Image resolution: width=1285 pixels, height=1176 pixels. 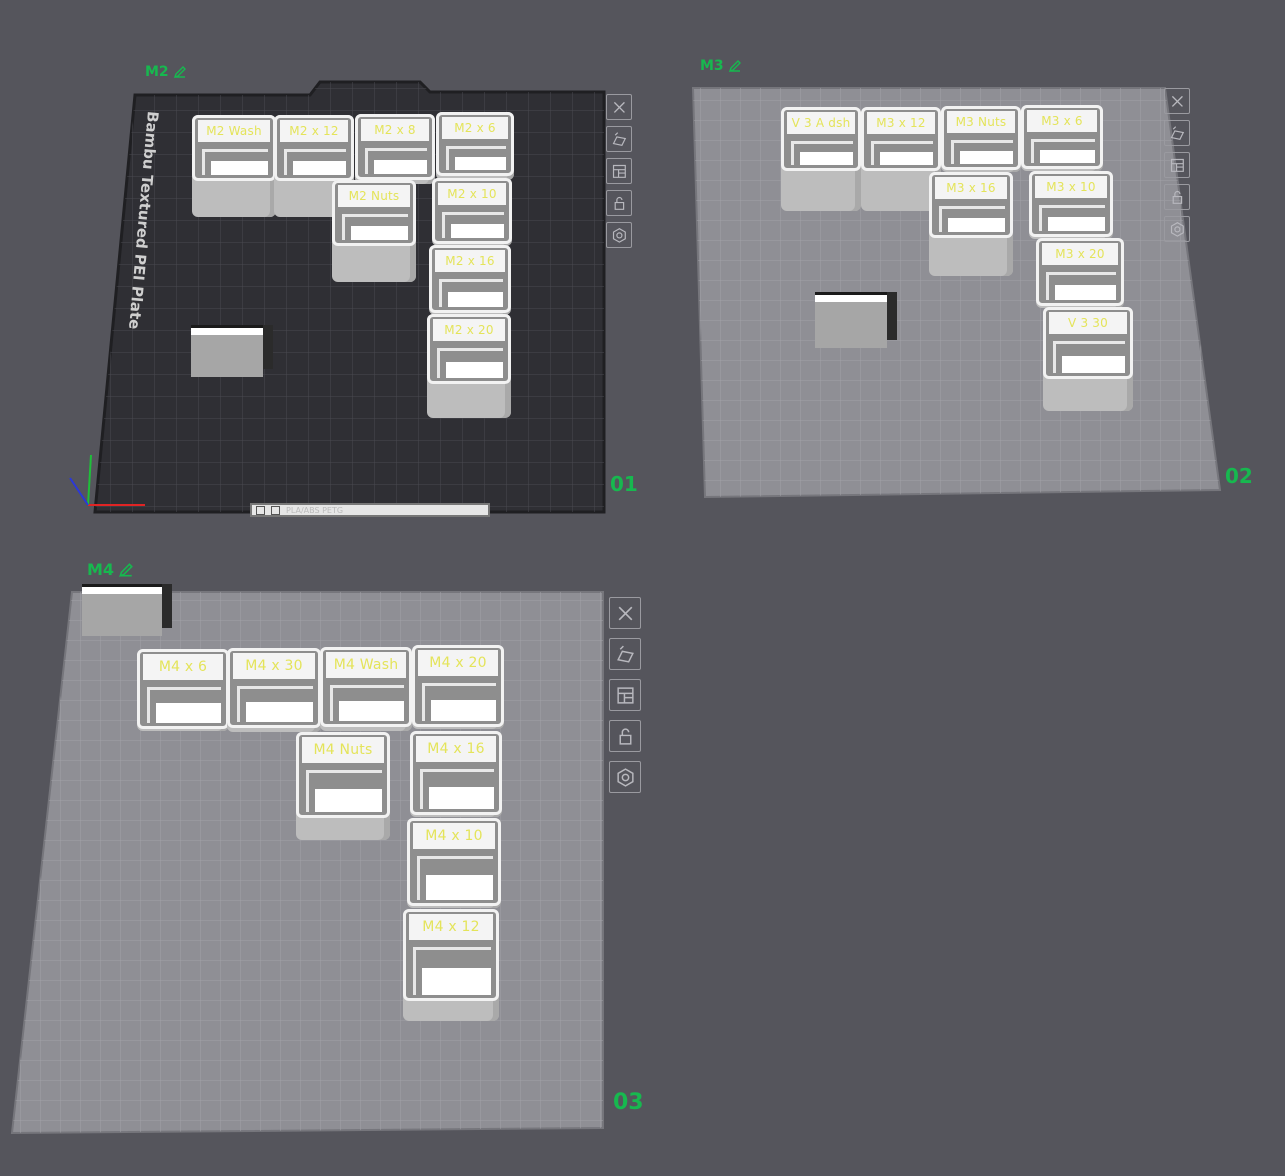 I want to click on bin-m2-x-16: M2 x 16, so click(x=470, y=280).